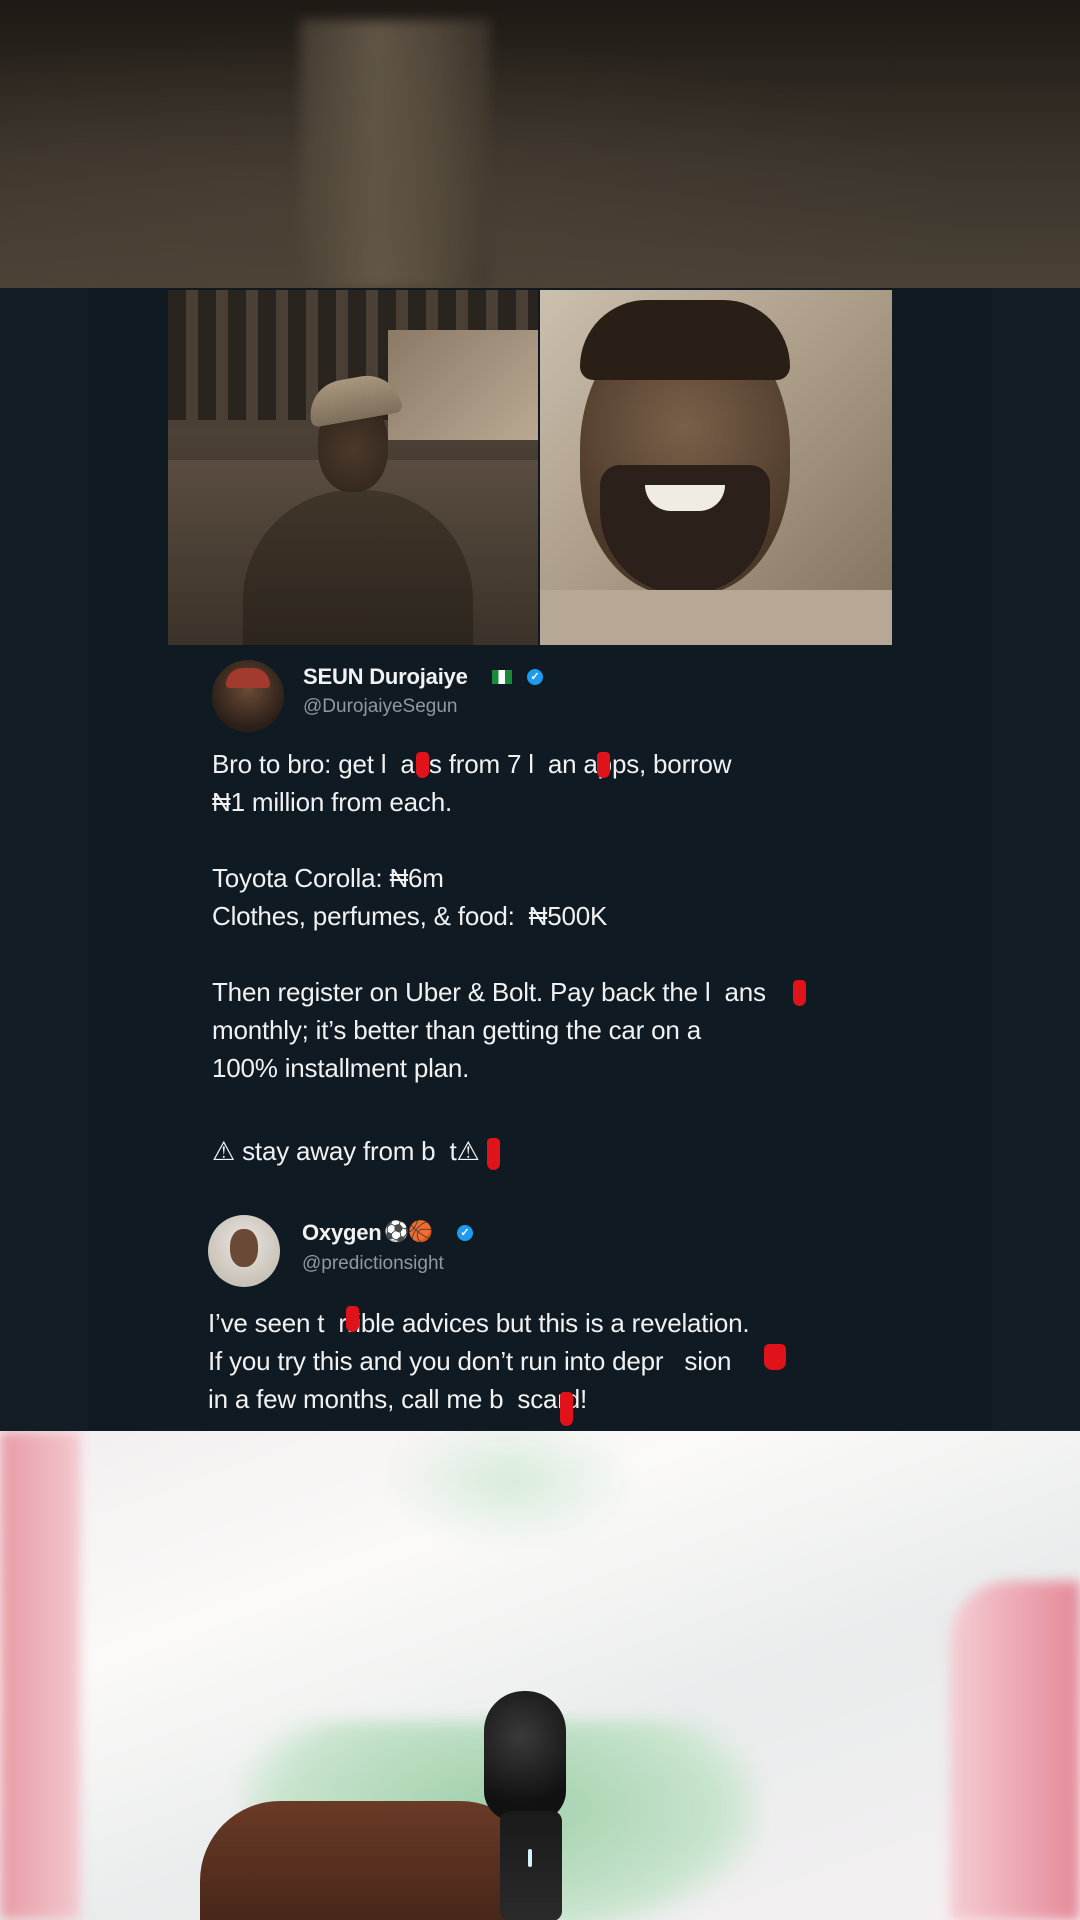 Image resolution: width=1080 pixels, height=1920 pixels. What do you see at coordinates (370, 1860) in the screenshot?
I see `hand` at bounding box center [370, 1860].